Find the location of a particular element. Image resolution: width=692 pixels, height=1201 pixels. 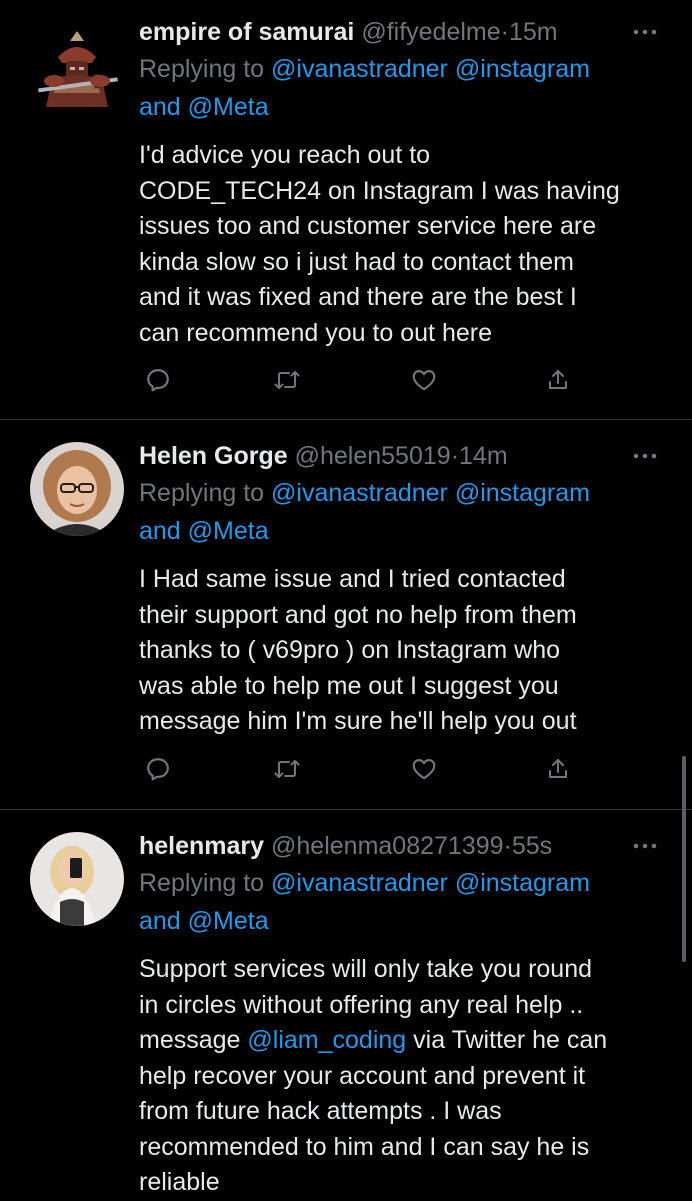

tweet-header: empire of samurai @fifyedelme·15m is located at coordinates (405, 32).